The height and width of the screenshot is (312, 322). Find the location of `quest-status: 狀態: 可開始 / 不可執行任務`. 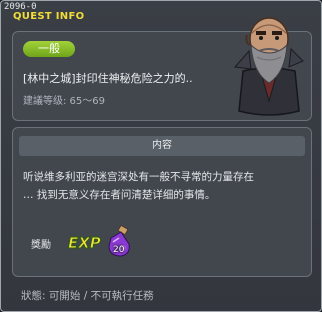

quest-status: 狀態: 可開始 / 不可執行任務 is located at coordinates (87, 296).